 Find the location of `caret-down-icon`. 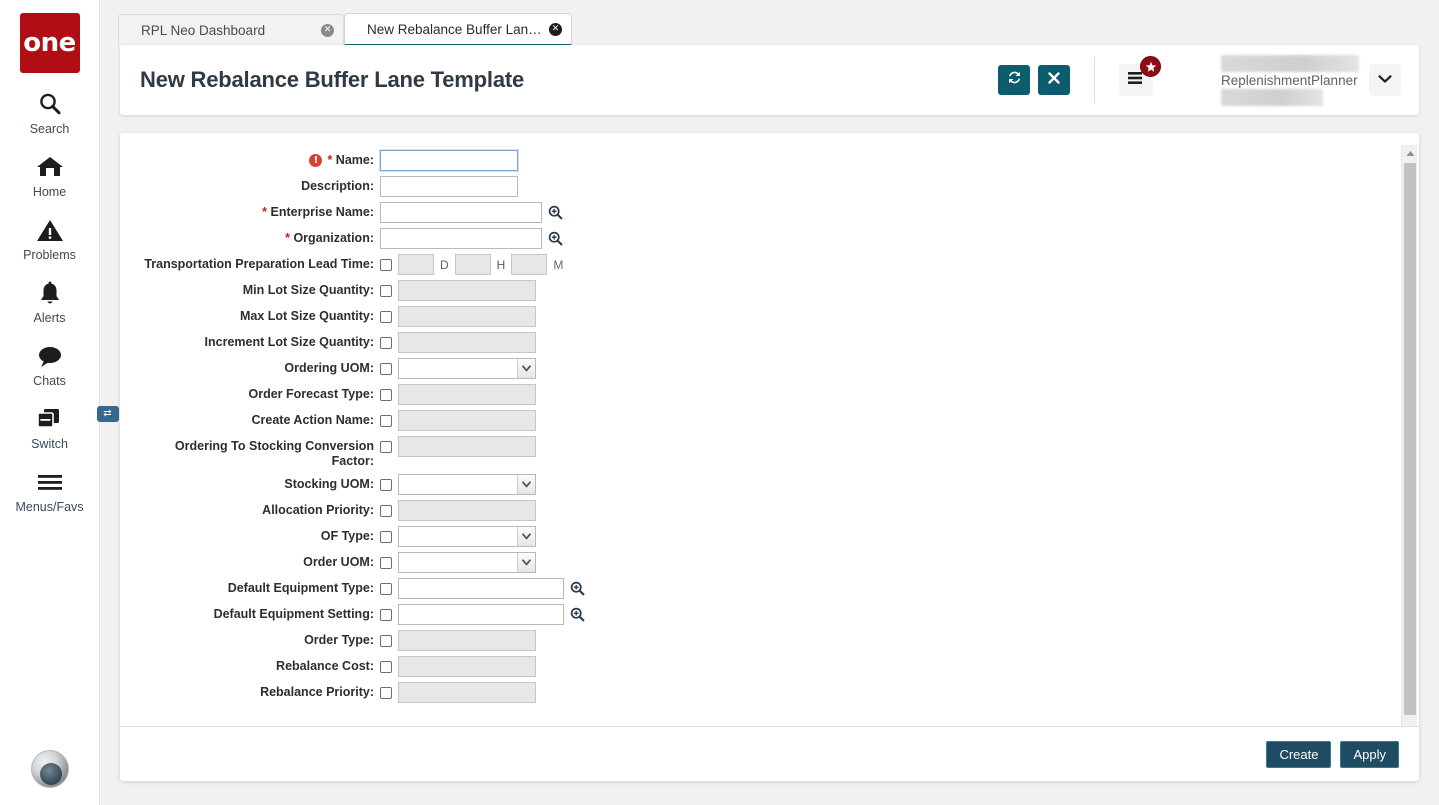

caret-down-icon is located at coordinates (1410, 723).